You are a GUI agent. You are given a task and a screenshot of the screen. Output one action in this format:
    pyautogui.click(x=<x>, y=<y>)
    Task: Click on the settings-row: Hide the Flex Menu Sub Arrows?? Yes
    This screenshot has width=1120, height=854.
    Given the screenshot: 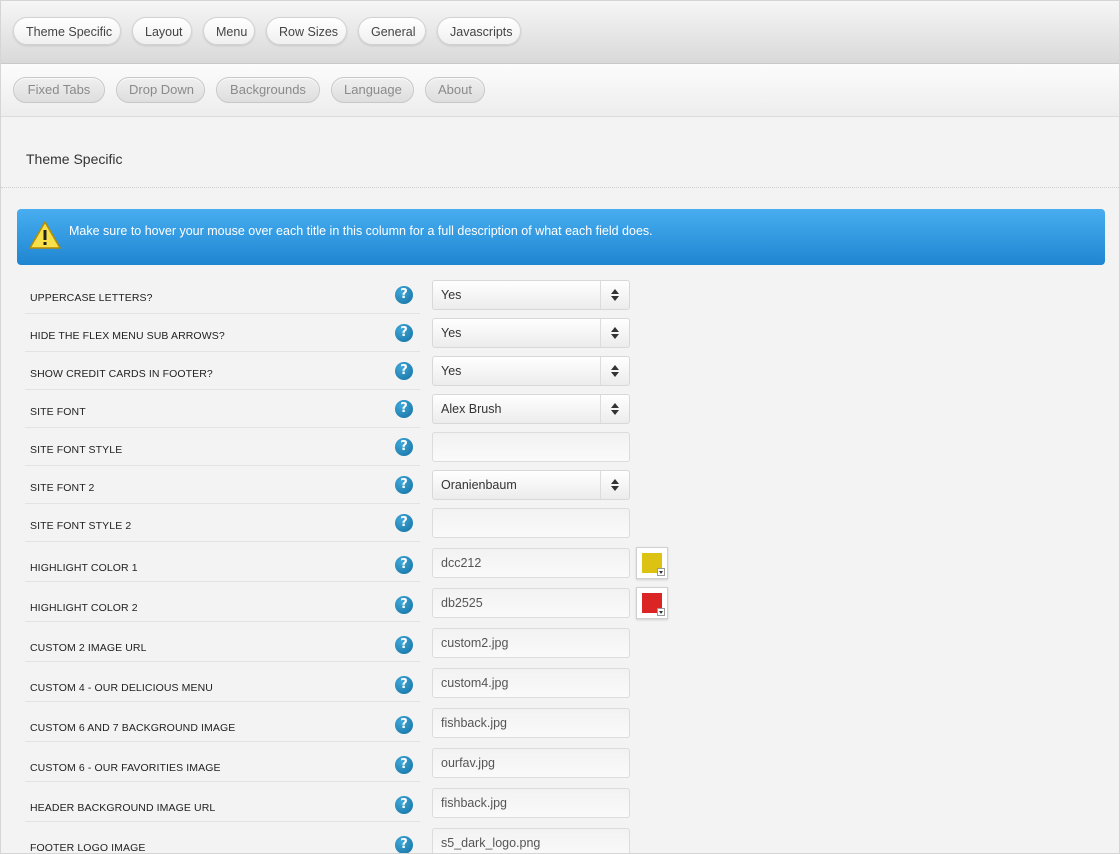 What is the action you would take?
    pyautogui.click(x=561, y=333)
    